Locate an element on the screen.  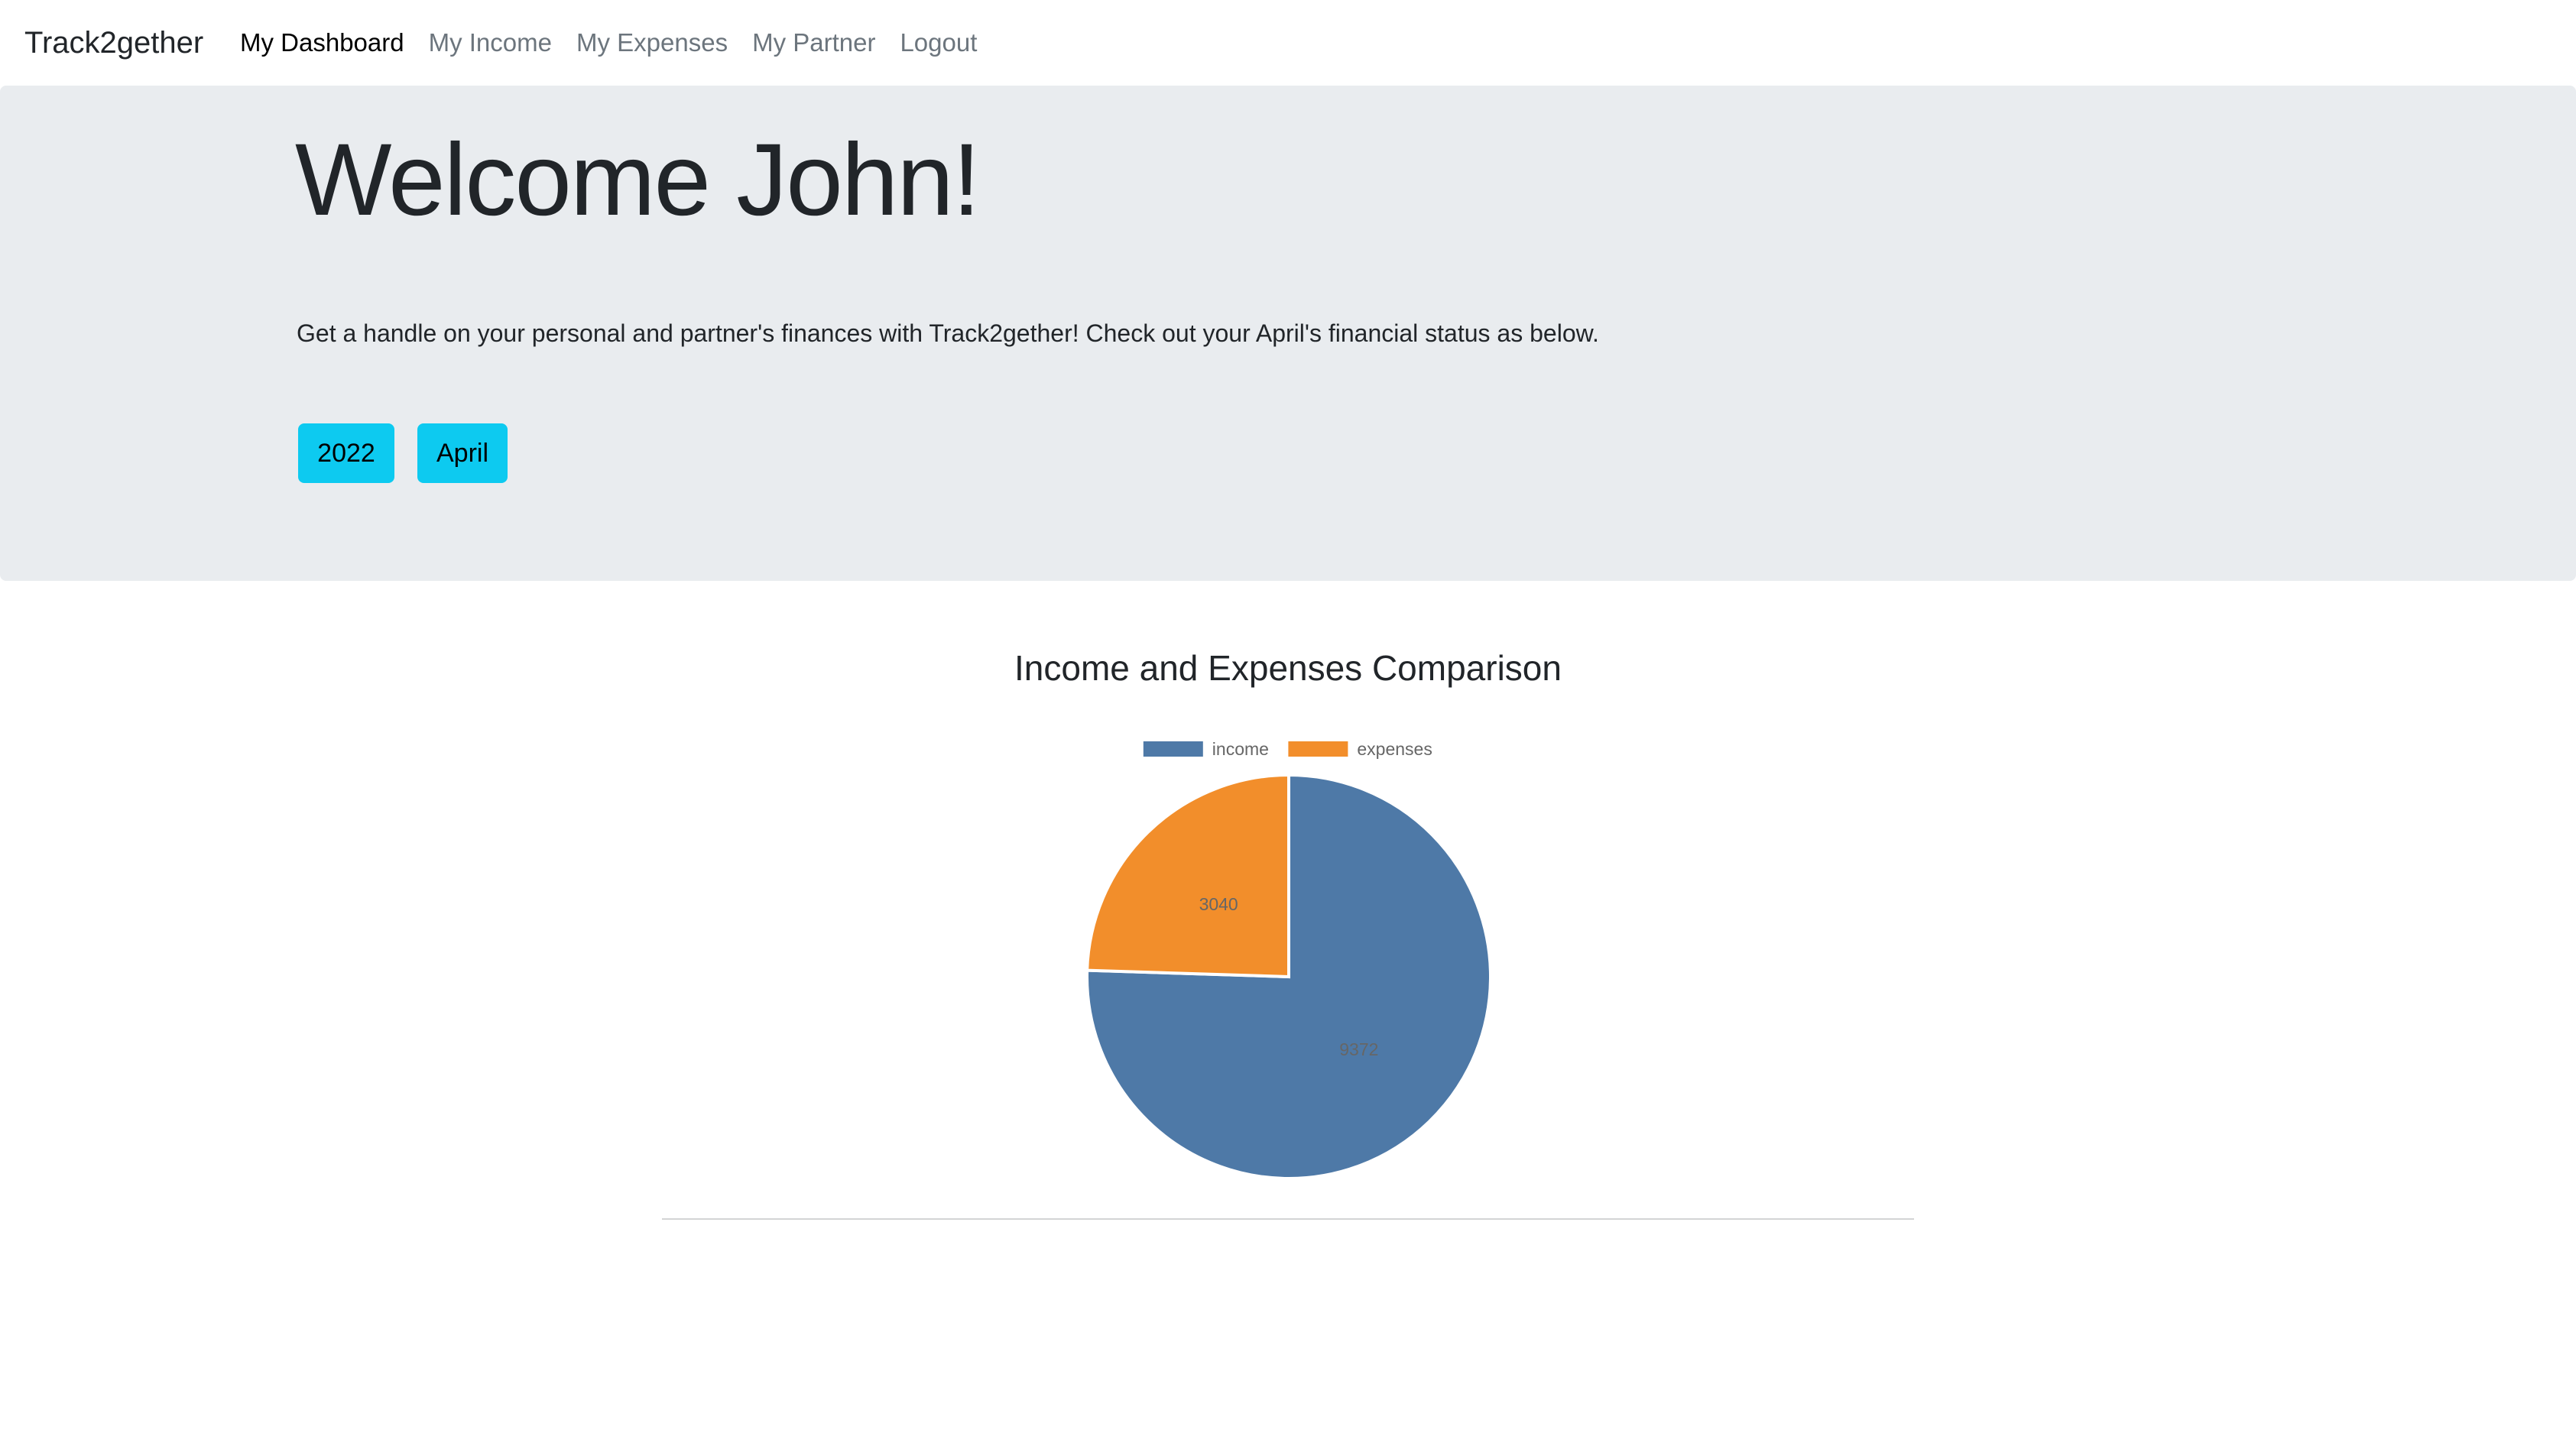
nav-link-my-expenses: My Expenses is located at coordinates (652, 43).